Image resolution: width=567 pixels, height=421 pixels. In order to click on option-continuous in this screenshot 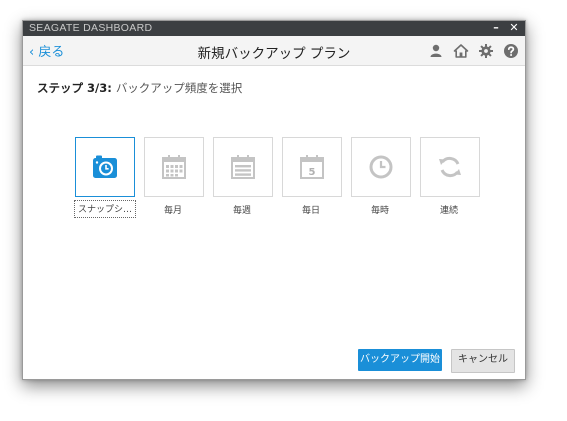, I will do `click(450, 167)`.